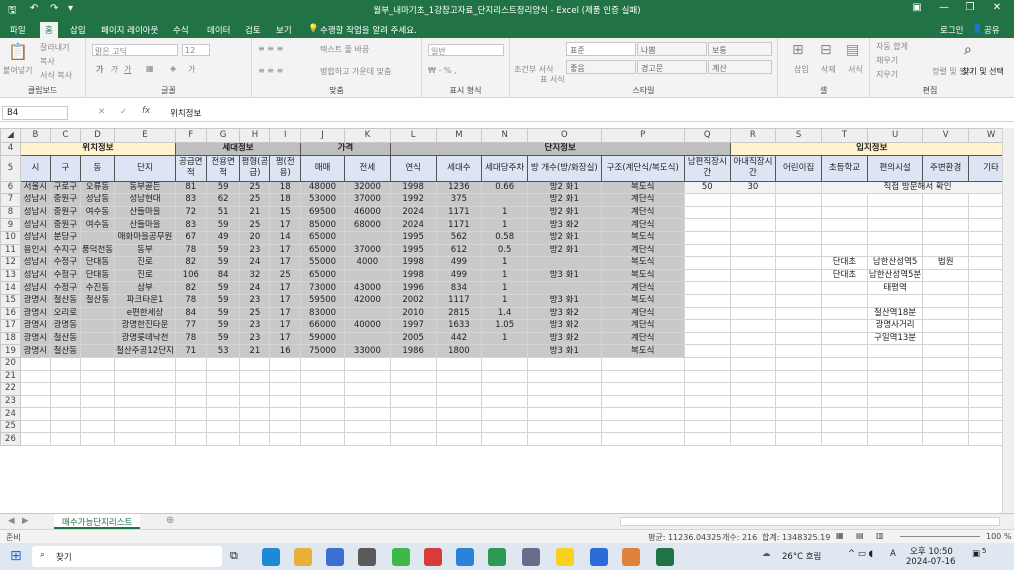 This screenshot has width=1014, height=570. Describe the element at coordinates (322, 225) in the screenshot. I see `cell: 85000` at that location.